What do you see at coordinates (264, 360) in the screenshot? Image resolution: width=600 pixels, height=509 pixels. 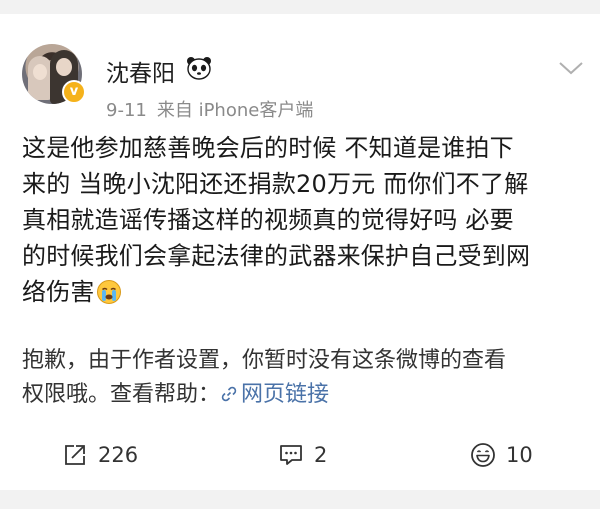 I see `notice-line: 抱歉，由于作者设置，你暂时没有这条微博的查看` at bounding box center [264, 360].